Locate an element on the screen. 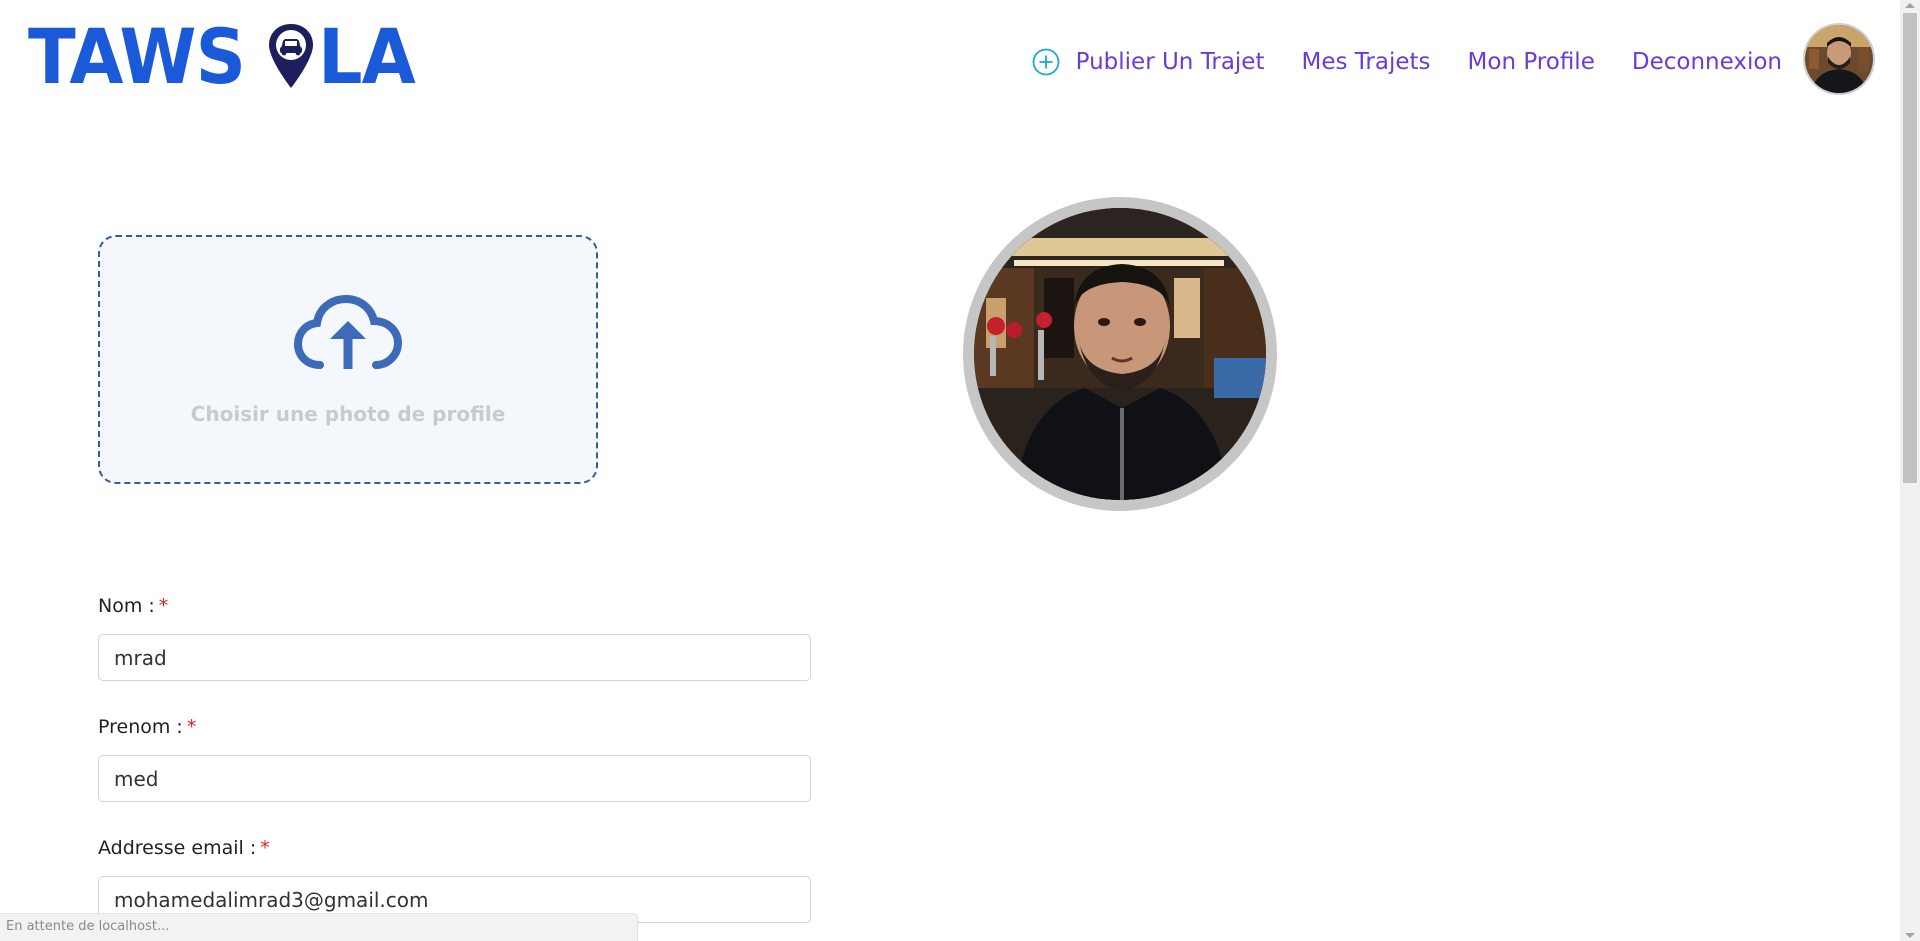 This screenshot has width=1920, height=941. prenom-label: Prenom : * is located at coordinates (147, 727).